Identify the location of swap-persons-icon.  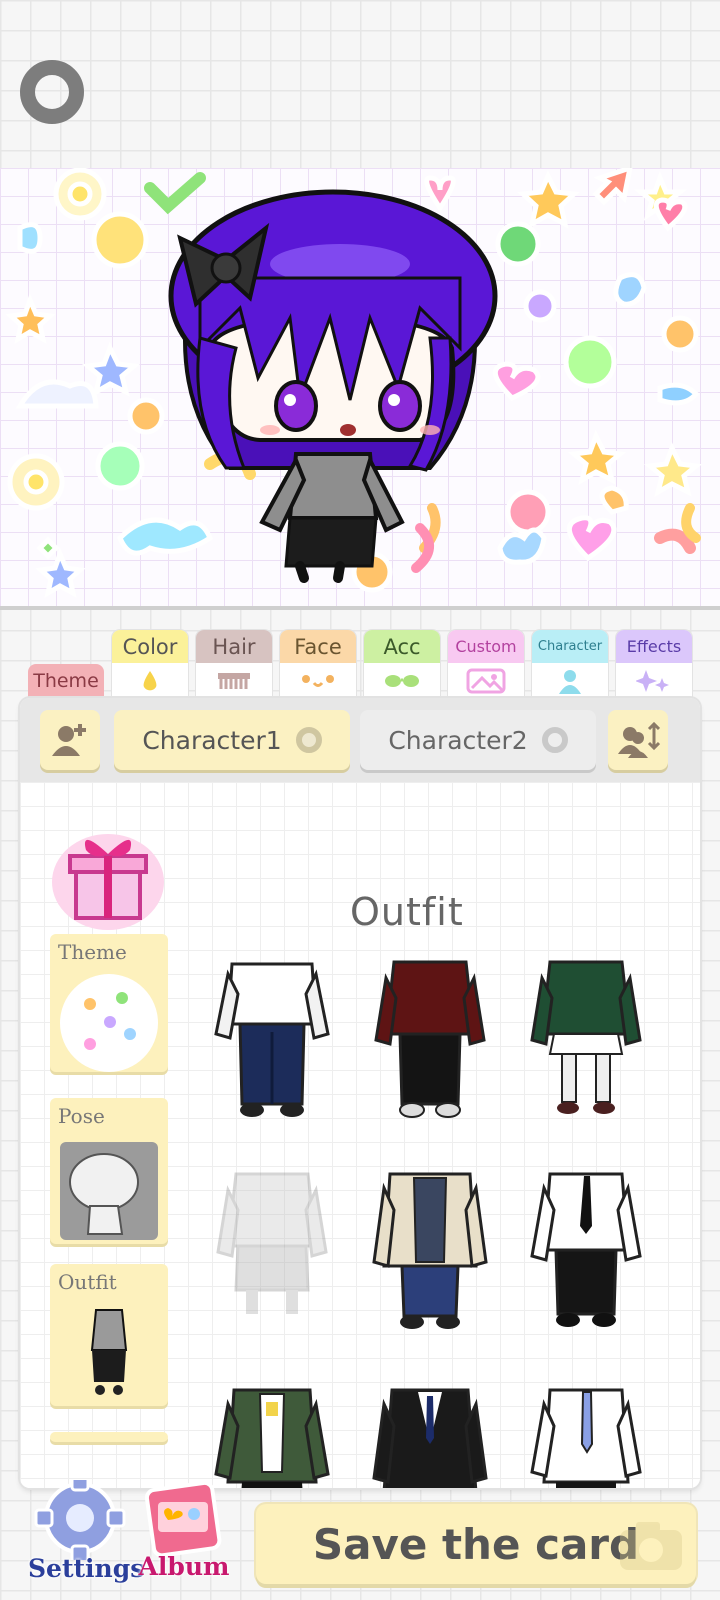
(639, 739).